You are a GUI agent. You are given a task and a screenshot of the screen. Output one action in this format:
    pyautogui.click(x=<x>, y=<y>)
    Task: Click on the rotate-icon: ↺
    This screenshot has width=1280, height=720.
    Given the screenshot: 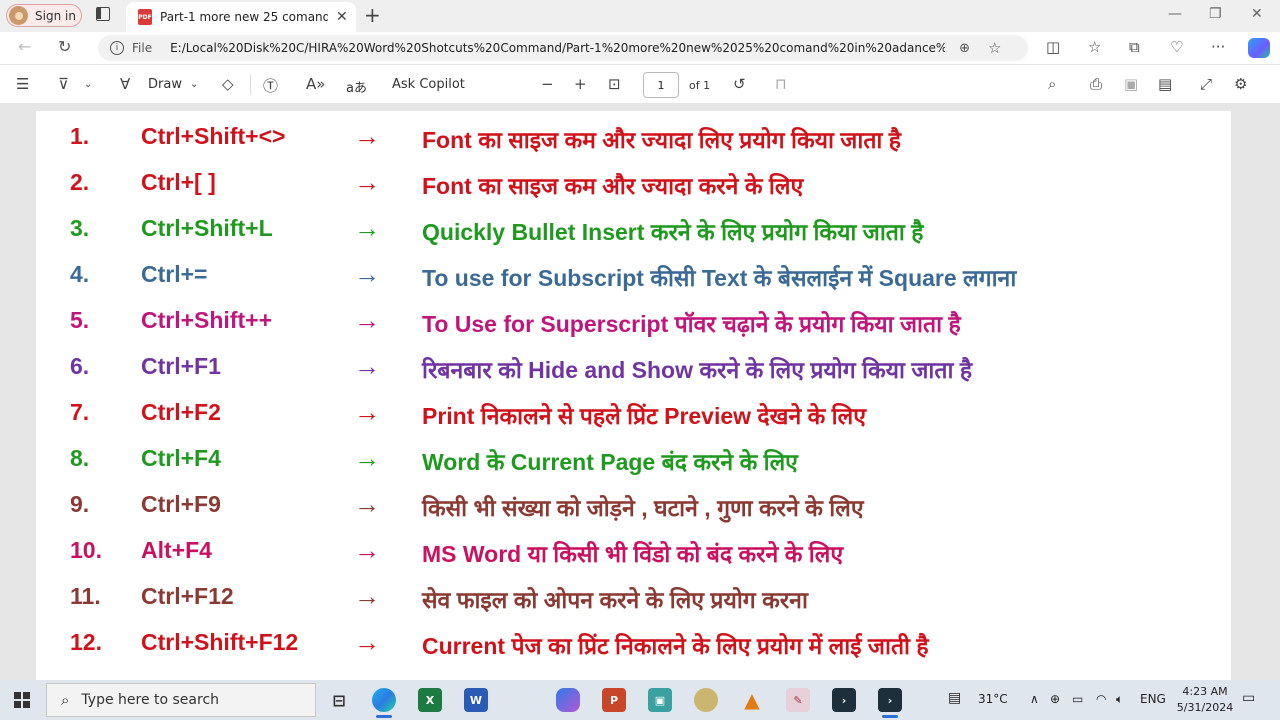 What is the action you would take?
    pyautogui.click(x=739, y=84)
    